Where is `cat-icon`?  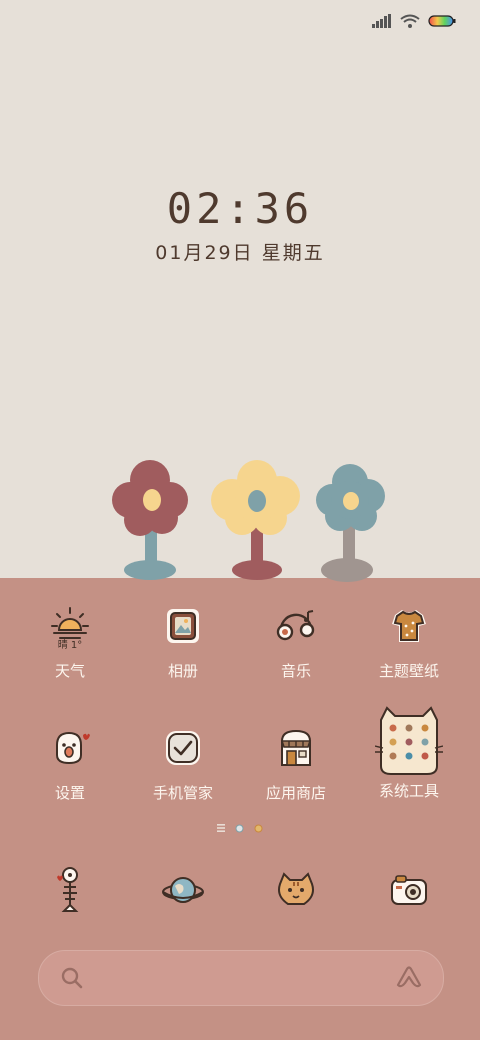
cat-icon is located at coordinates (296, 890).